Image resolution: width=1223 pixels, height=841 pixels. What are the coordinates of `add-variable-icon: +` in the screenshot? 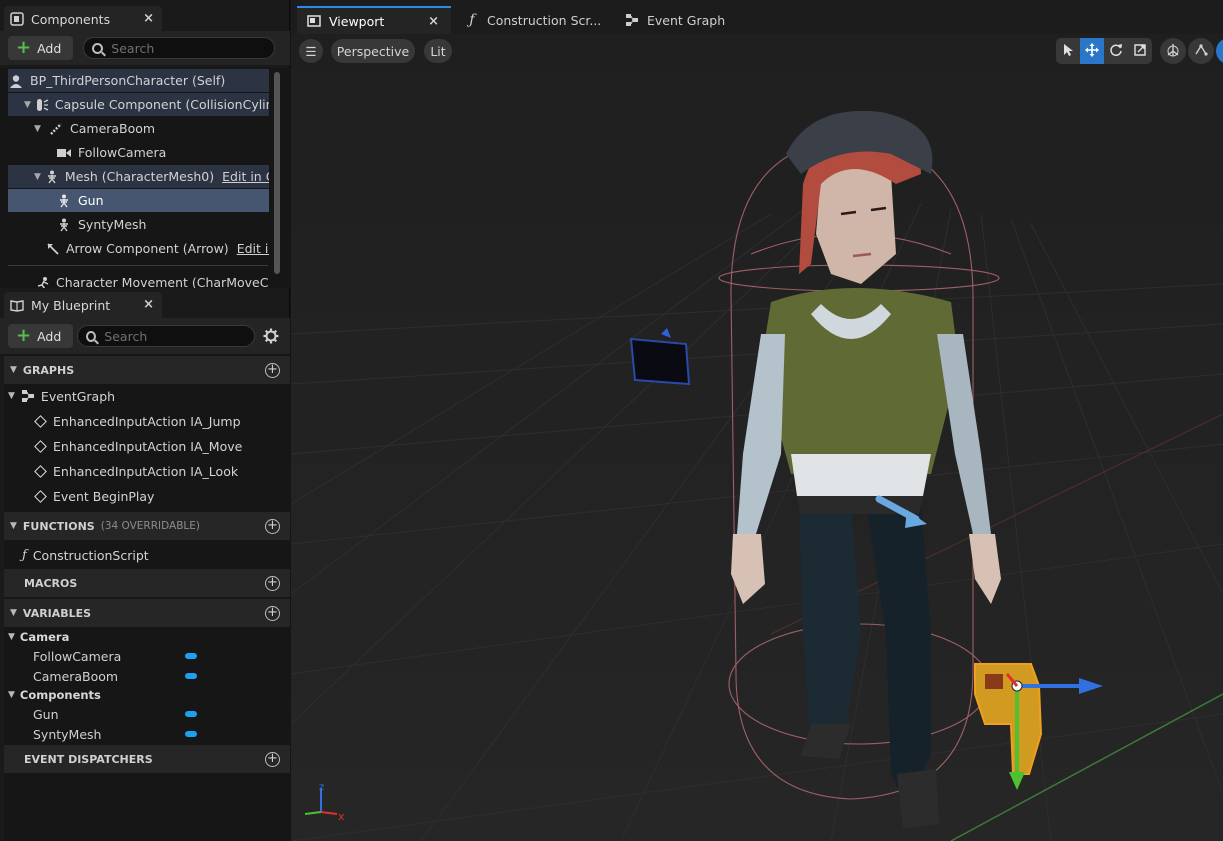 It's located at (272, 613).